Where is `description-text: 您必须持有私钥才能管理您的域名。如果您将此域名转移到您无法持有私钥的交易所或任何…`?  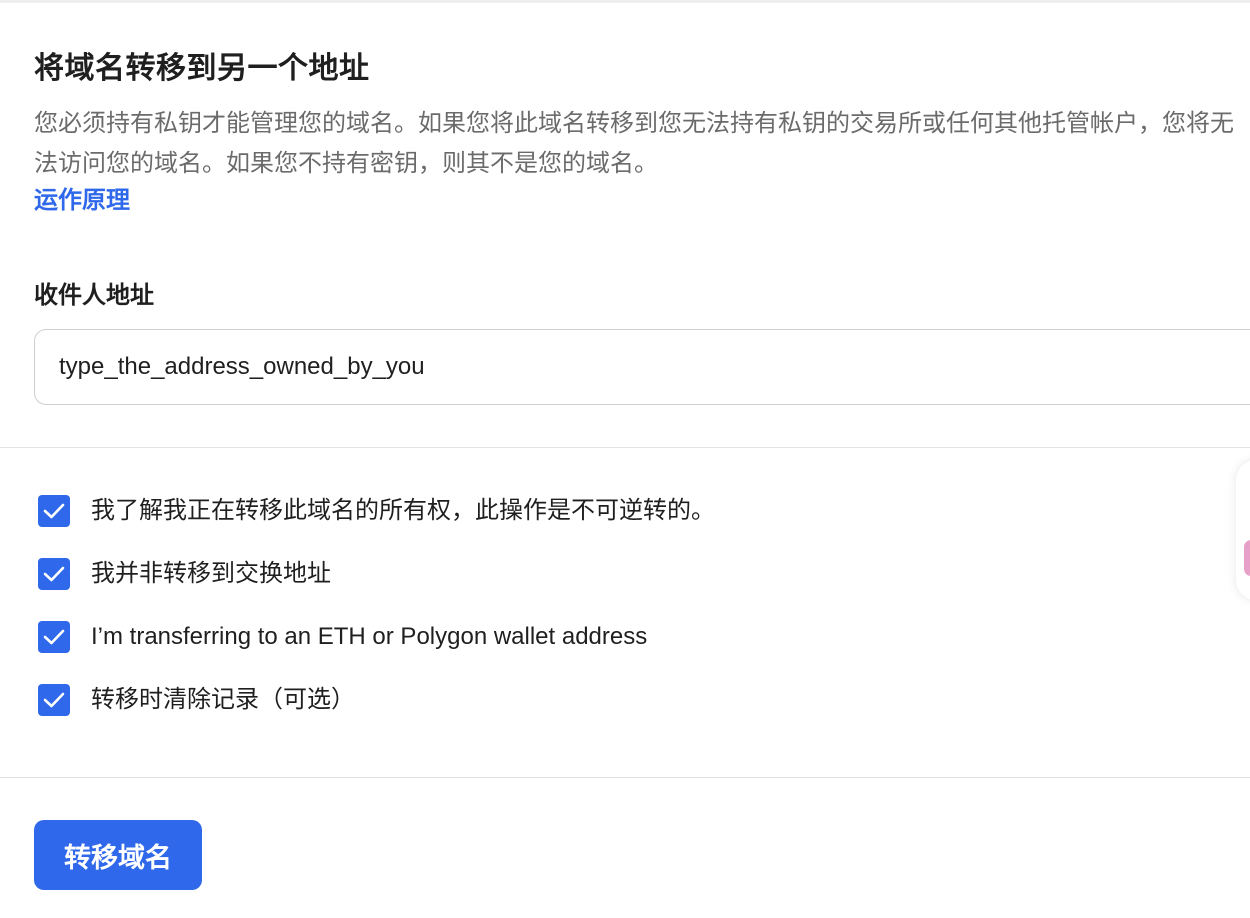
description-text: 您必须持有私钥才能管理您的域名。如果您将此域名转移到您无法持有私钥的交易所或任何… is located at coordinates (634, 143).